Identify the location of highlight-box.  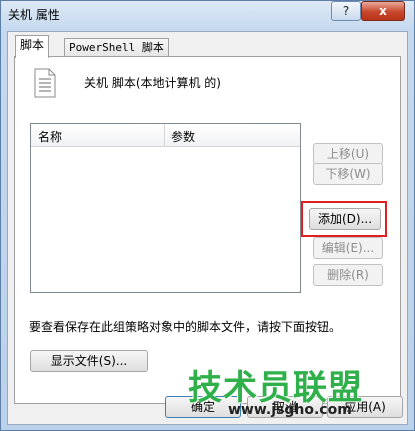
(344, 219).